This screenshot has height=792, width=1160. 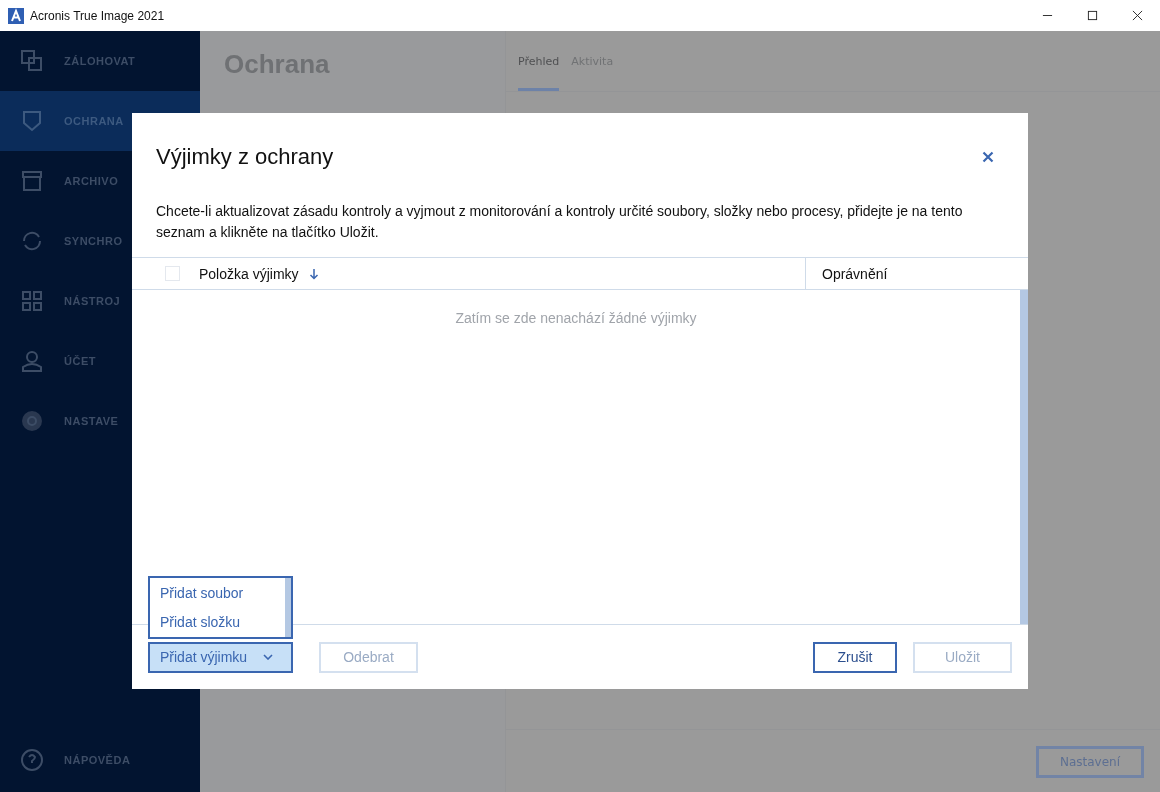 What do you see at coordinates (32, 361) in the screenshot?
I see `person-icon` at bounding box center [32, 361].